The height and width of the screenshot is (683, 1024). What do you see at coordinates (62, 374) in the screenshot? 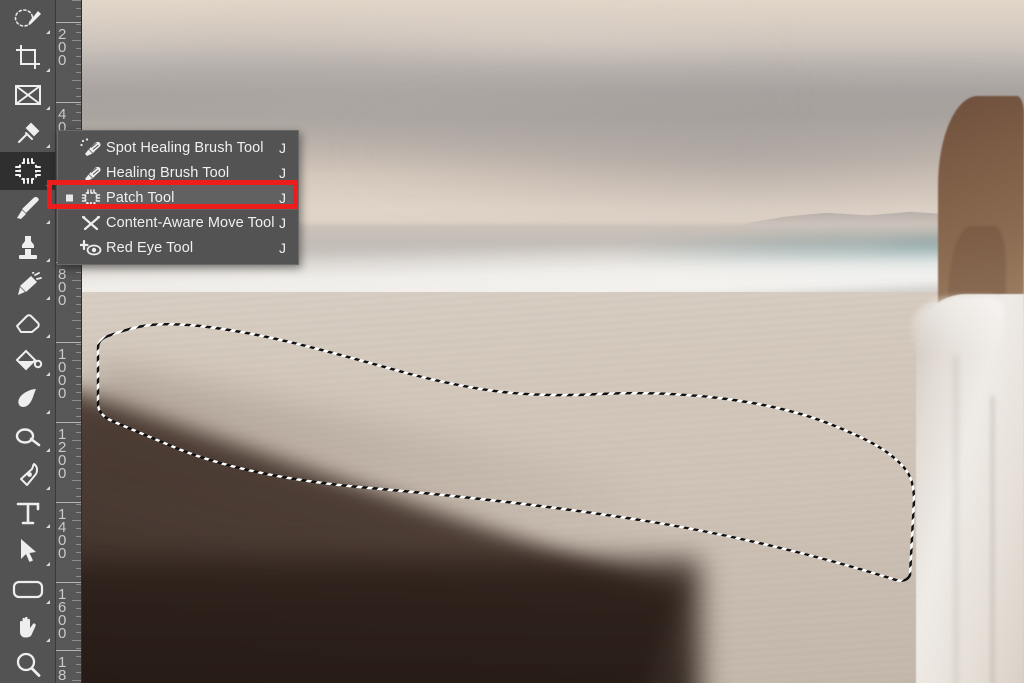
I see `ruler-label: 1000` at bounding box center [62, 374].